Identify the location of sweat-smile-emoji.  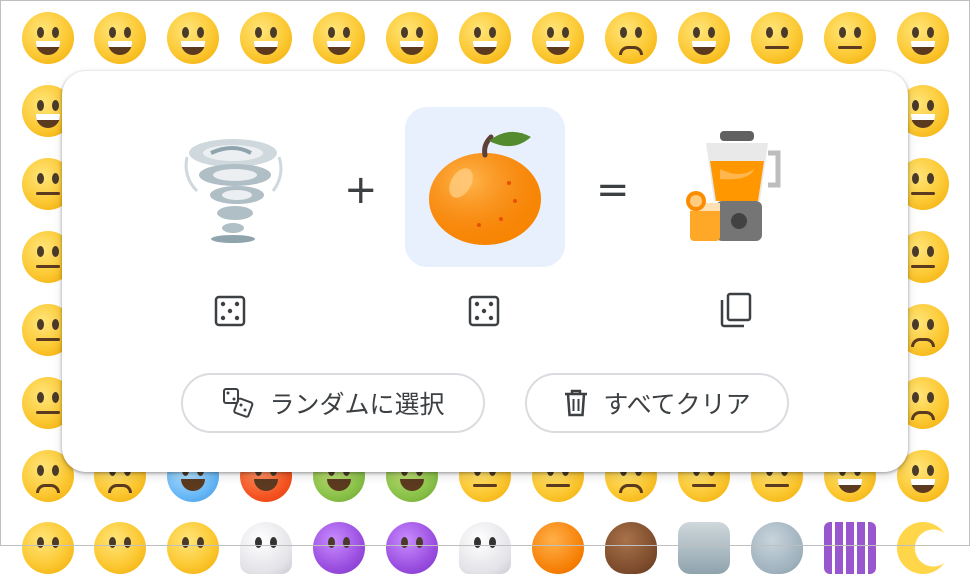
(412, 38).